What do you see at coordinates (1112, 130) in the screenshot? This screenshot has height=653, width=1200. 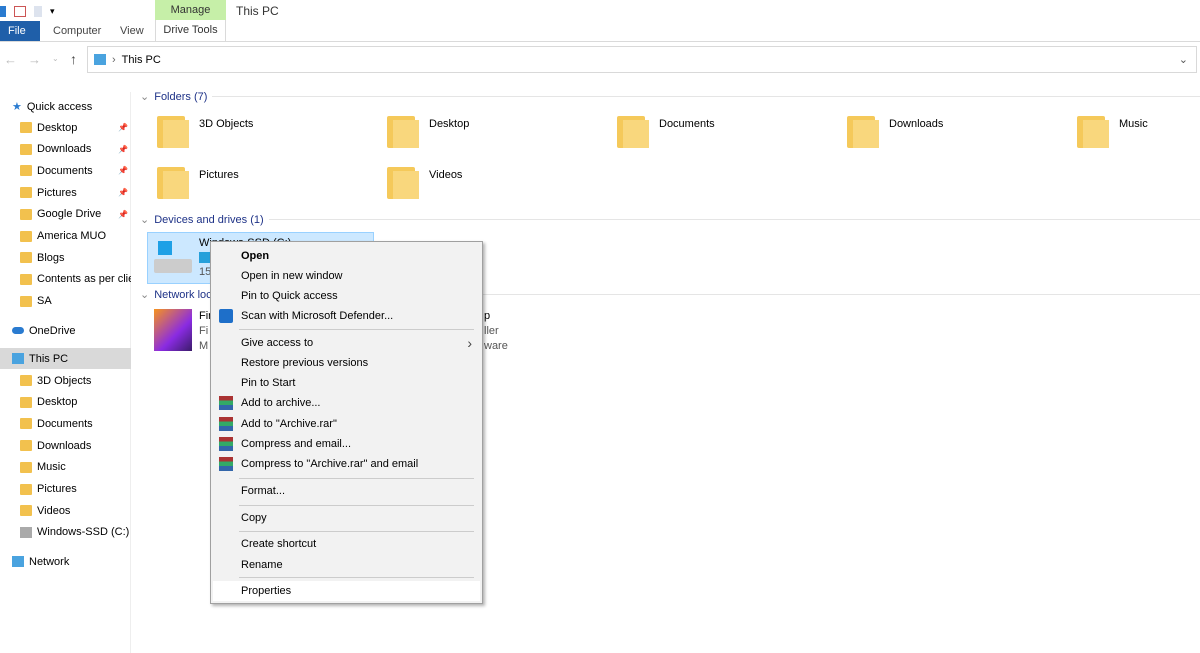 I see `folder-tile: Music` at bounding box center [1112, 130].